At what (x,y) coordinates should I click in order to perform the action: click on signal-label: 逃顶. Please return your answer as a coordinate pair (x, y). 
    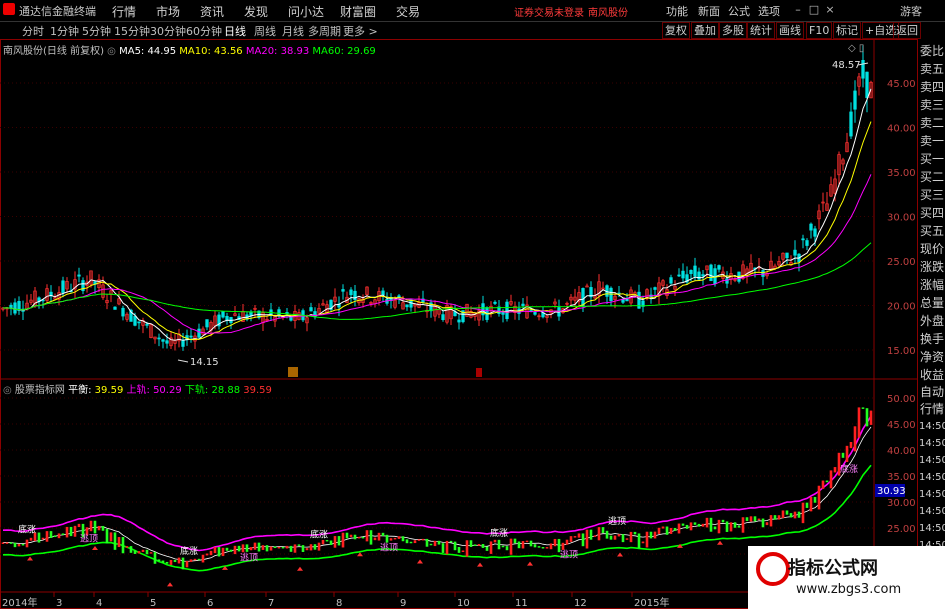
    Looking at the image, I should click on (89, 539).